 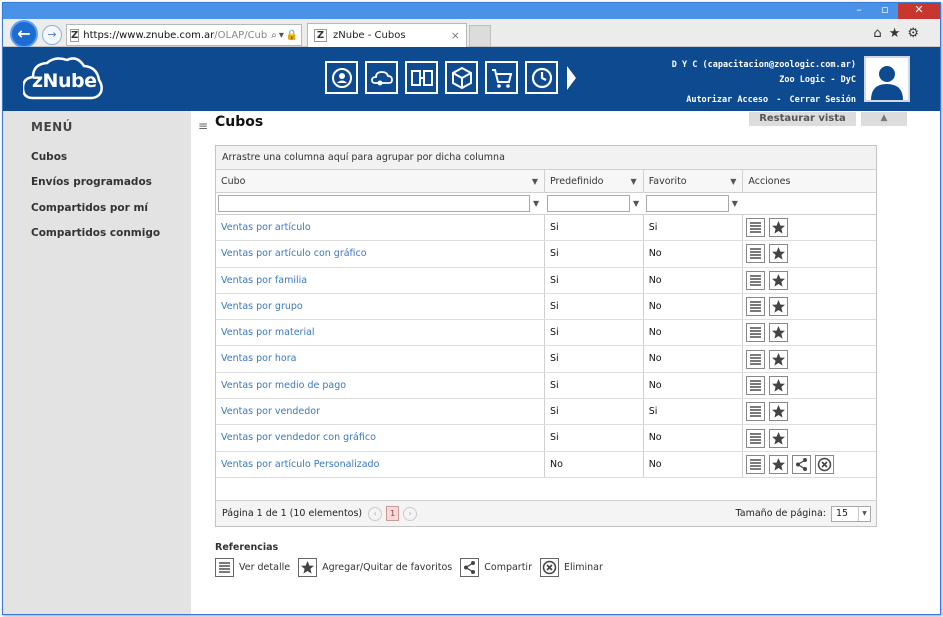 What do you see at coordinates (380, 306) in the screenshot?
I see `cell-cubo-link: Ventas por grupo` at bounding box center [380, 306].